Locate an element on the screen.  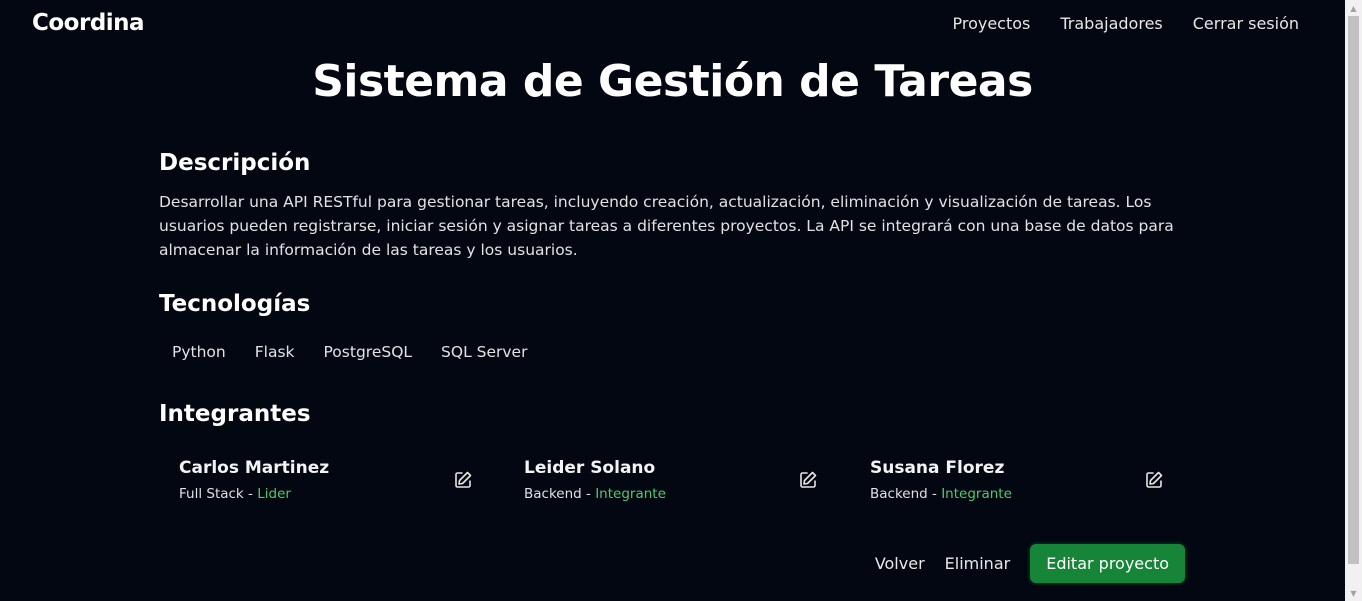
scroll-up-arrow-icon: ▲ is located at coordinates (1353, 8).